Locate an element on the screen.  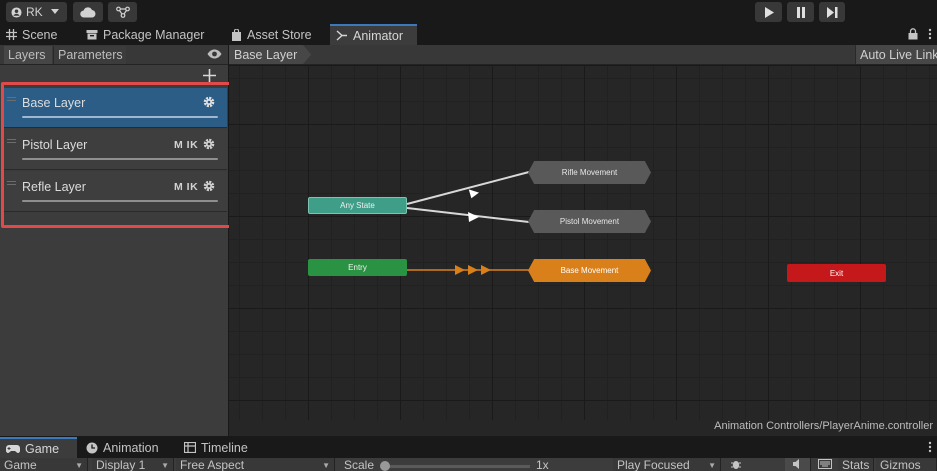
tab-package-manager: Package Manager is located at coordinates (149, 34).